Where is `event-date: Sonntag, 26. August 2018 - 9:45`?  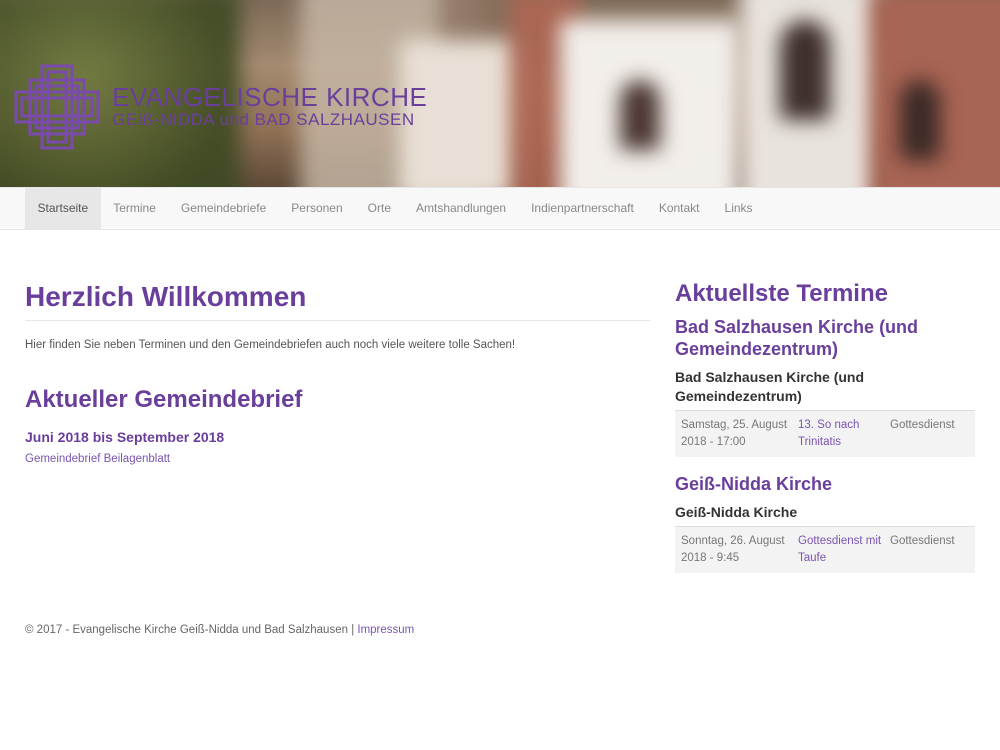
event-date: Sonntag, 26. August 2018 - 9:45 is located at coordinates (733, 549).